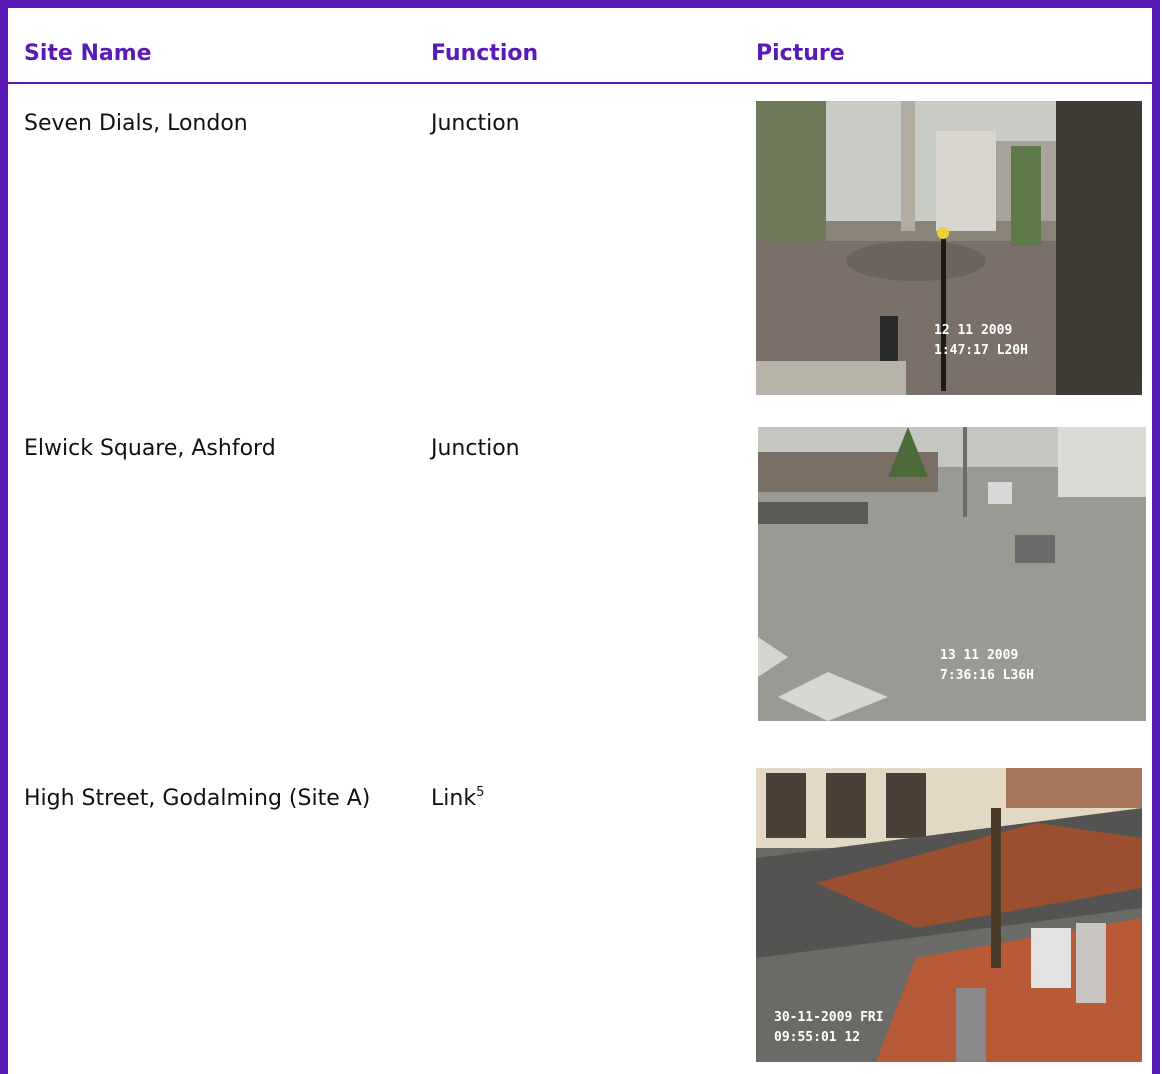  I want to click on photo-timestamp-line2: 1:47:17 L20H, so click(981, 350).